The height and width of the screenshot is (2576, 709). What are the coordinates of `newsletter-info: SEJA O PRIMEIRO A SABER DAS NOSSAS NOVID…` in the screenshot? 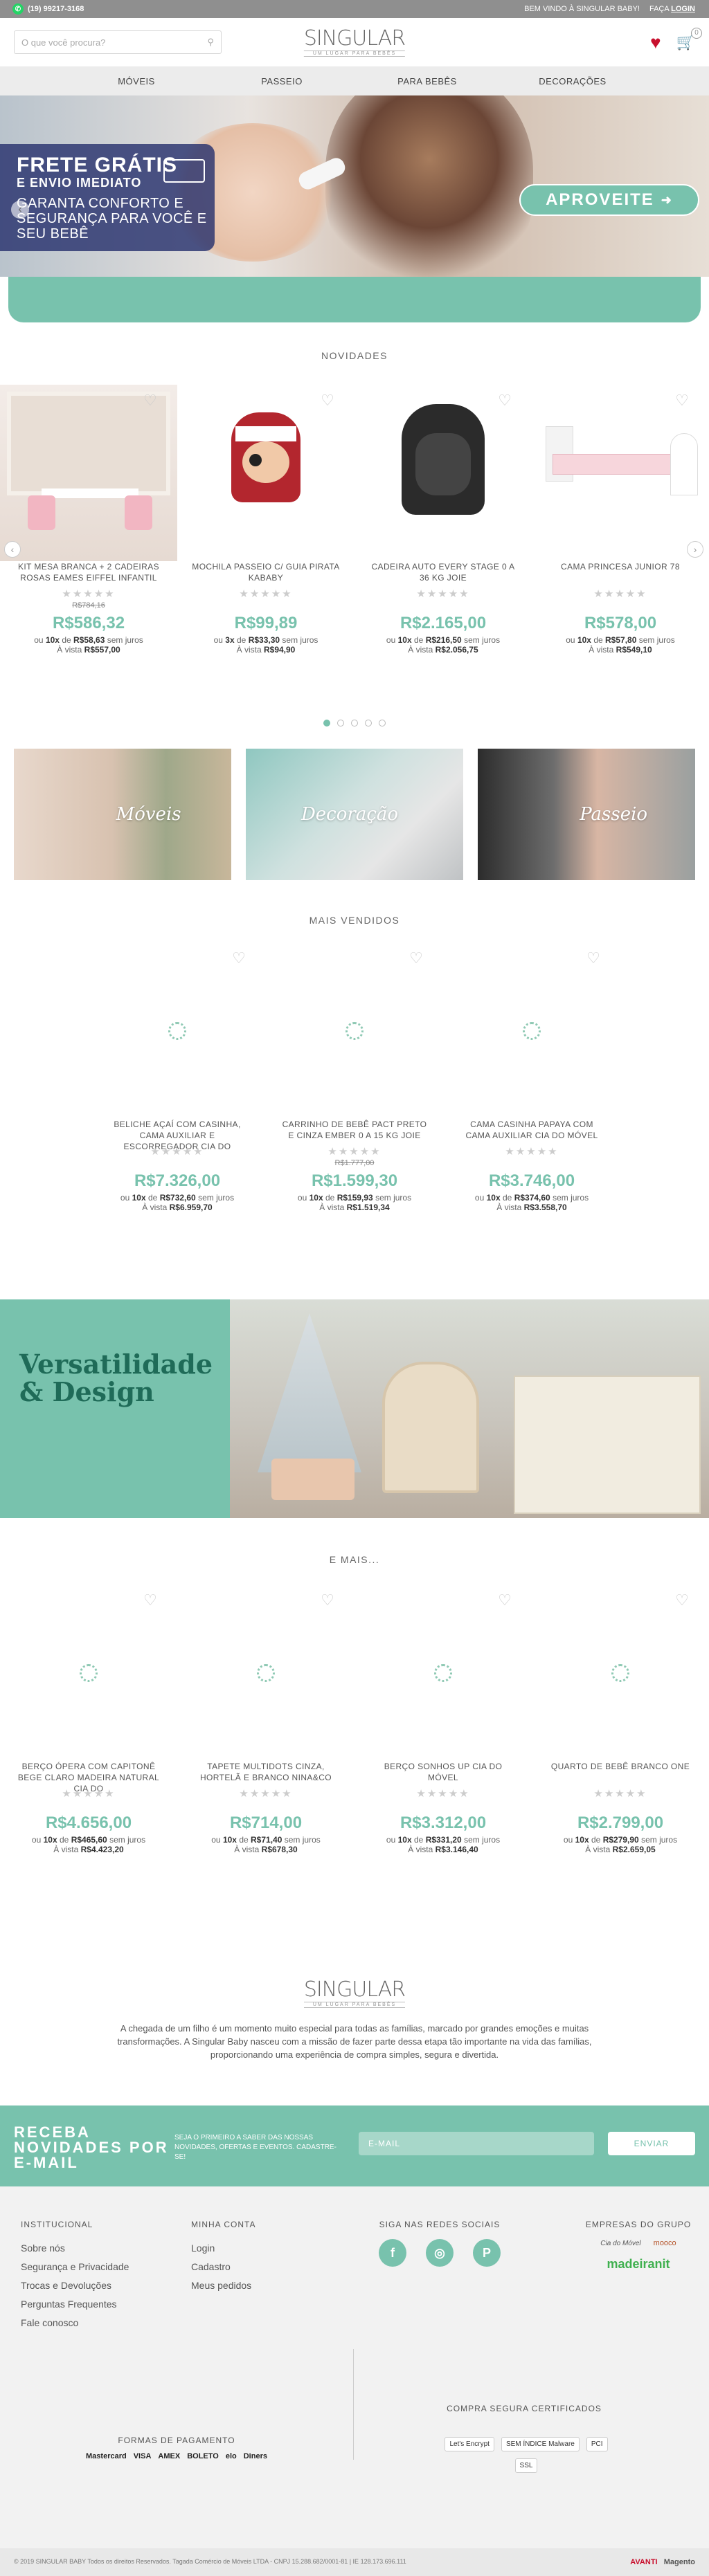 It's located at (255, 2148).